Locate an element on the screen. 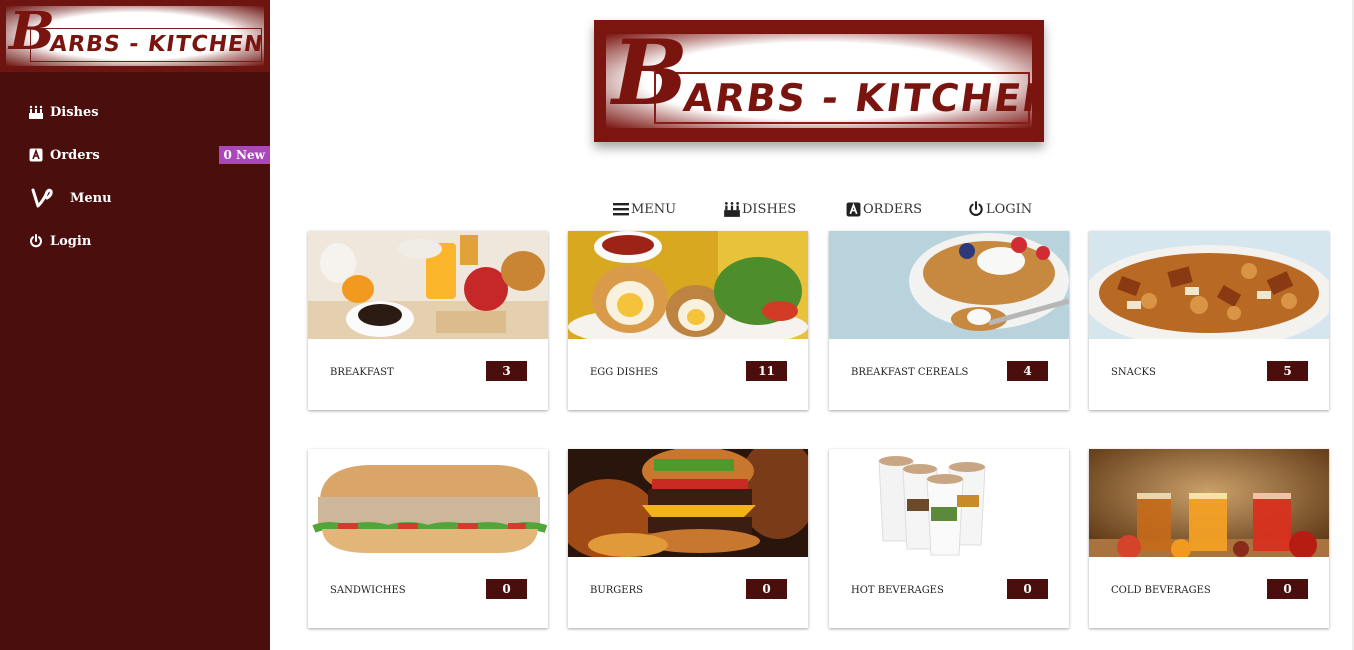 This screenshot has height=650, width=1354. nav-menu-link: MENU is located at coordinates (644, 209).